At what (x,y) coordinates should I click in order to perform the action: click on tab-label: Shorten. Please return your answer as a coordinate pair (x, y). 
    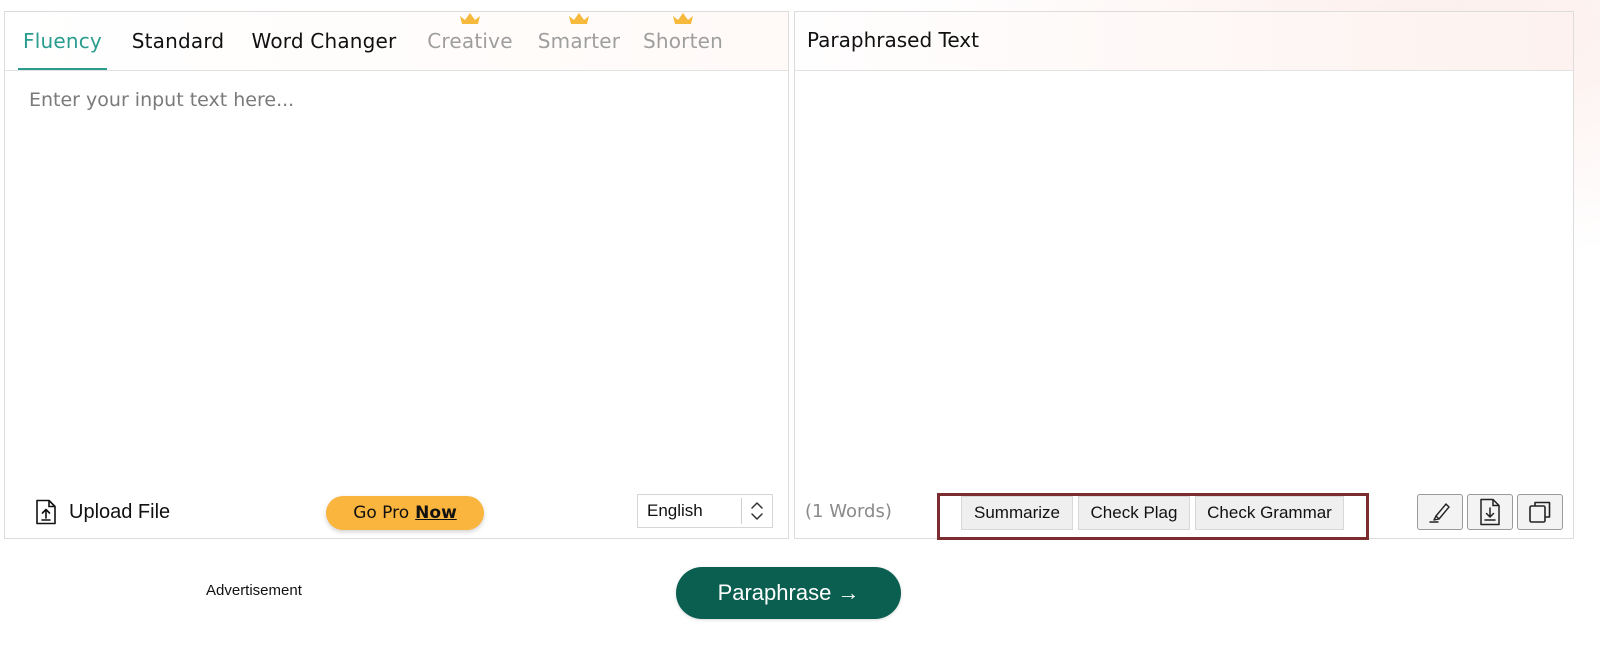
    Looking at the image, I should click on (683, 40).